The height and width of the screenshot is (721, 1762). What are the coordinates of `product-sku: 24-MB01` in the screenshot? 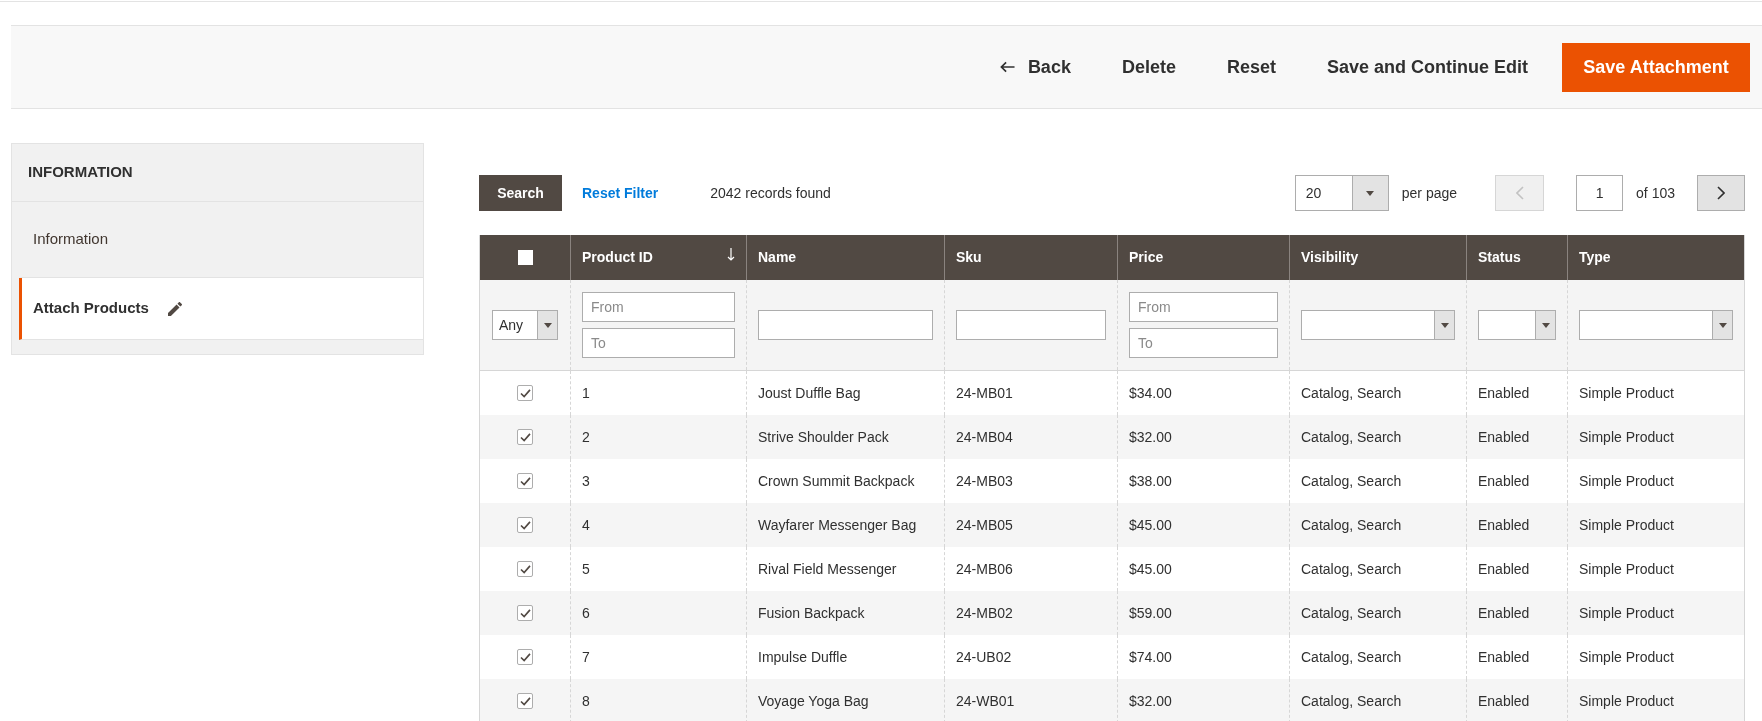 It's located at (984, 393).